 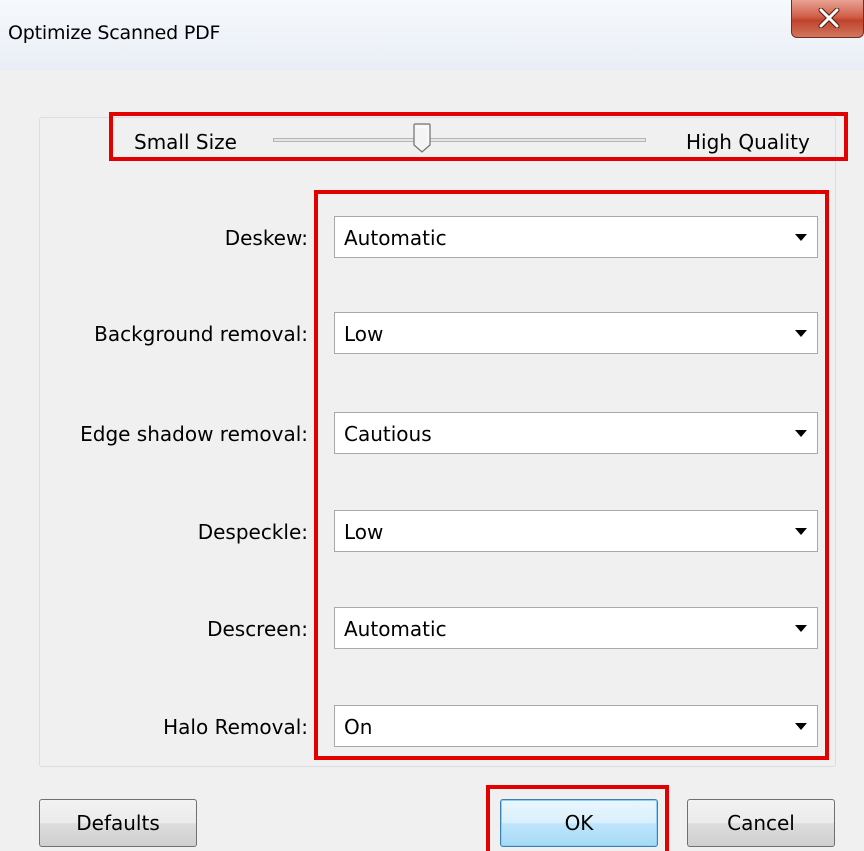 I want to click on despeckle-dropdown: Low, so click(x=576, y=531).